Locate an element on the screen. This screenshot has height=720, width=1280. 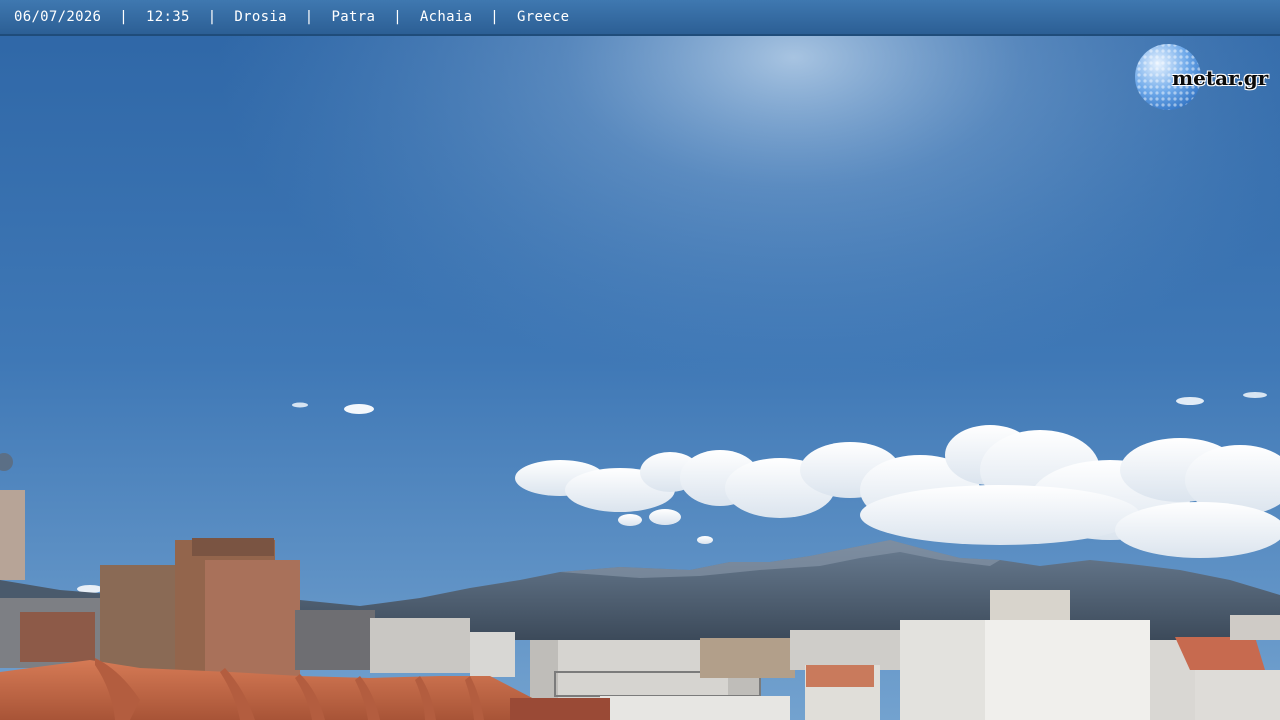
region-label: Achaia is located at coordinates (446, 17).